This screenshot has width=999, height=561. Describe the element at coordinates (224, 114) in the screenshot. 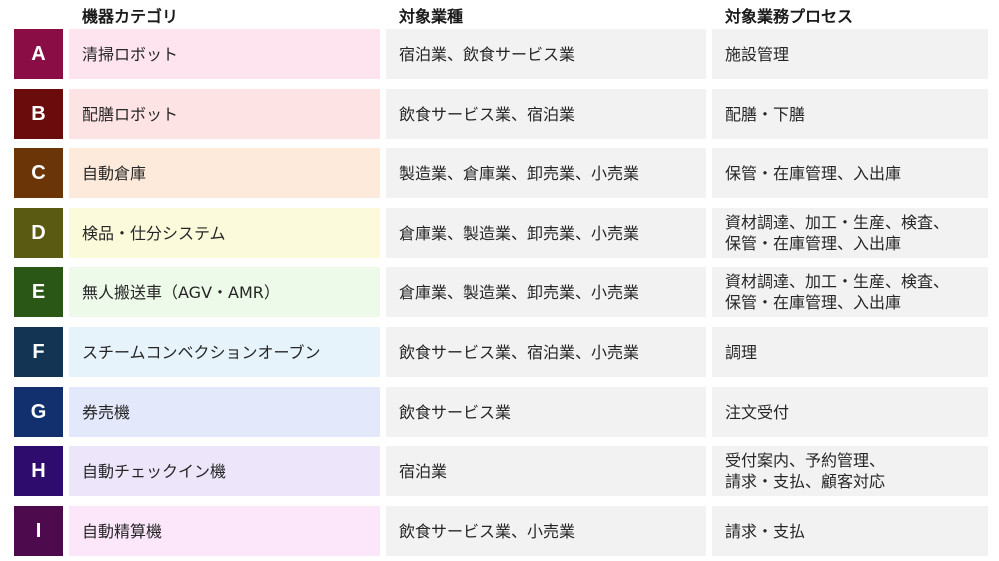

I see `category-cell: 配膳ロボット` at that location.